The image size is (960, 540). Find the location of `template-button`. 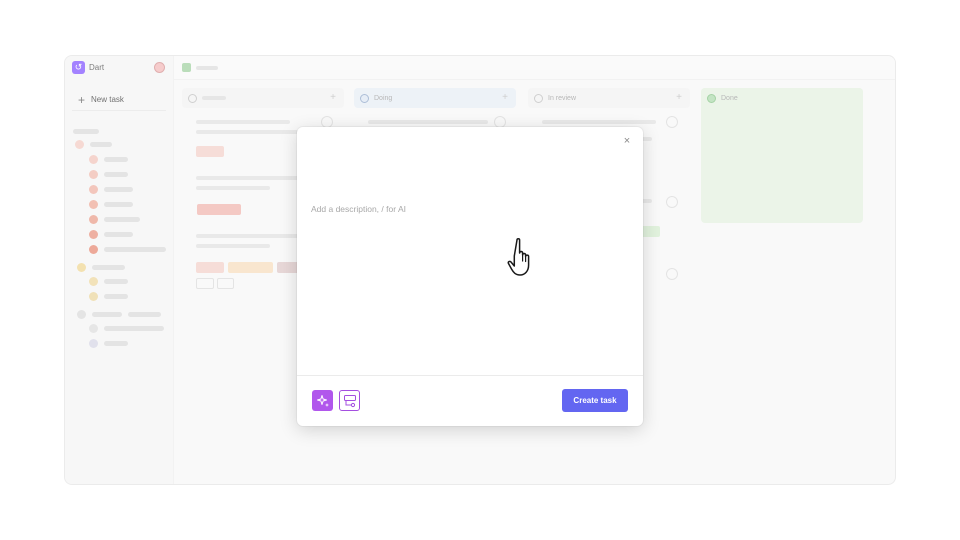

template-button is located at coordinates (349, 400).